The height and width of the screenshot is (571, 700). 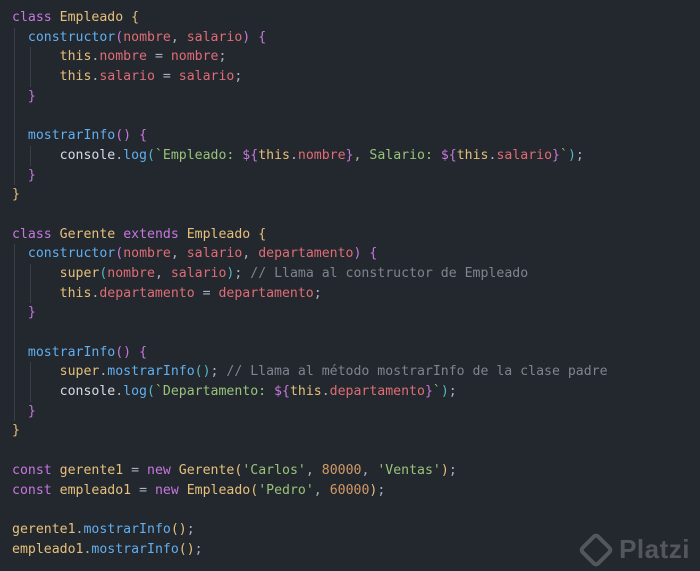 I want to click on param: departamento, so click(x=306, y=254).